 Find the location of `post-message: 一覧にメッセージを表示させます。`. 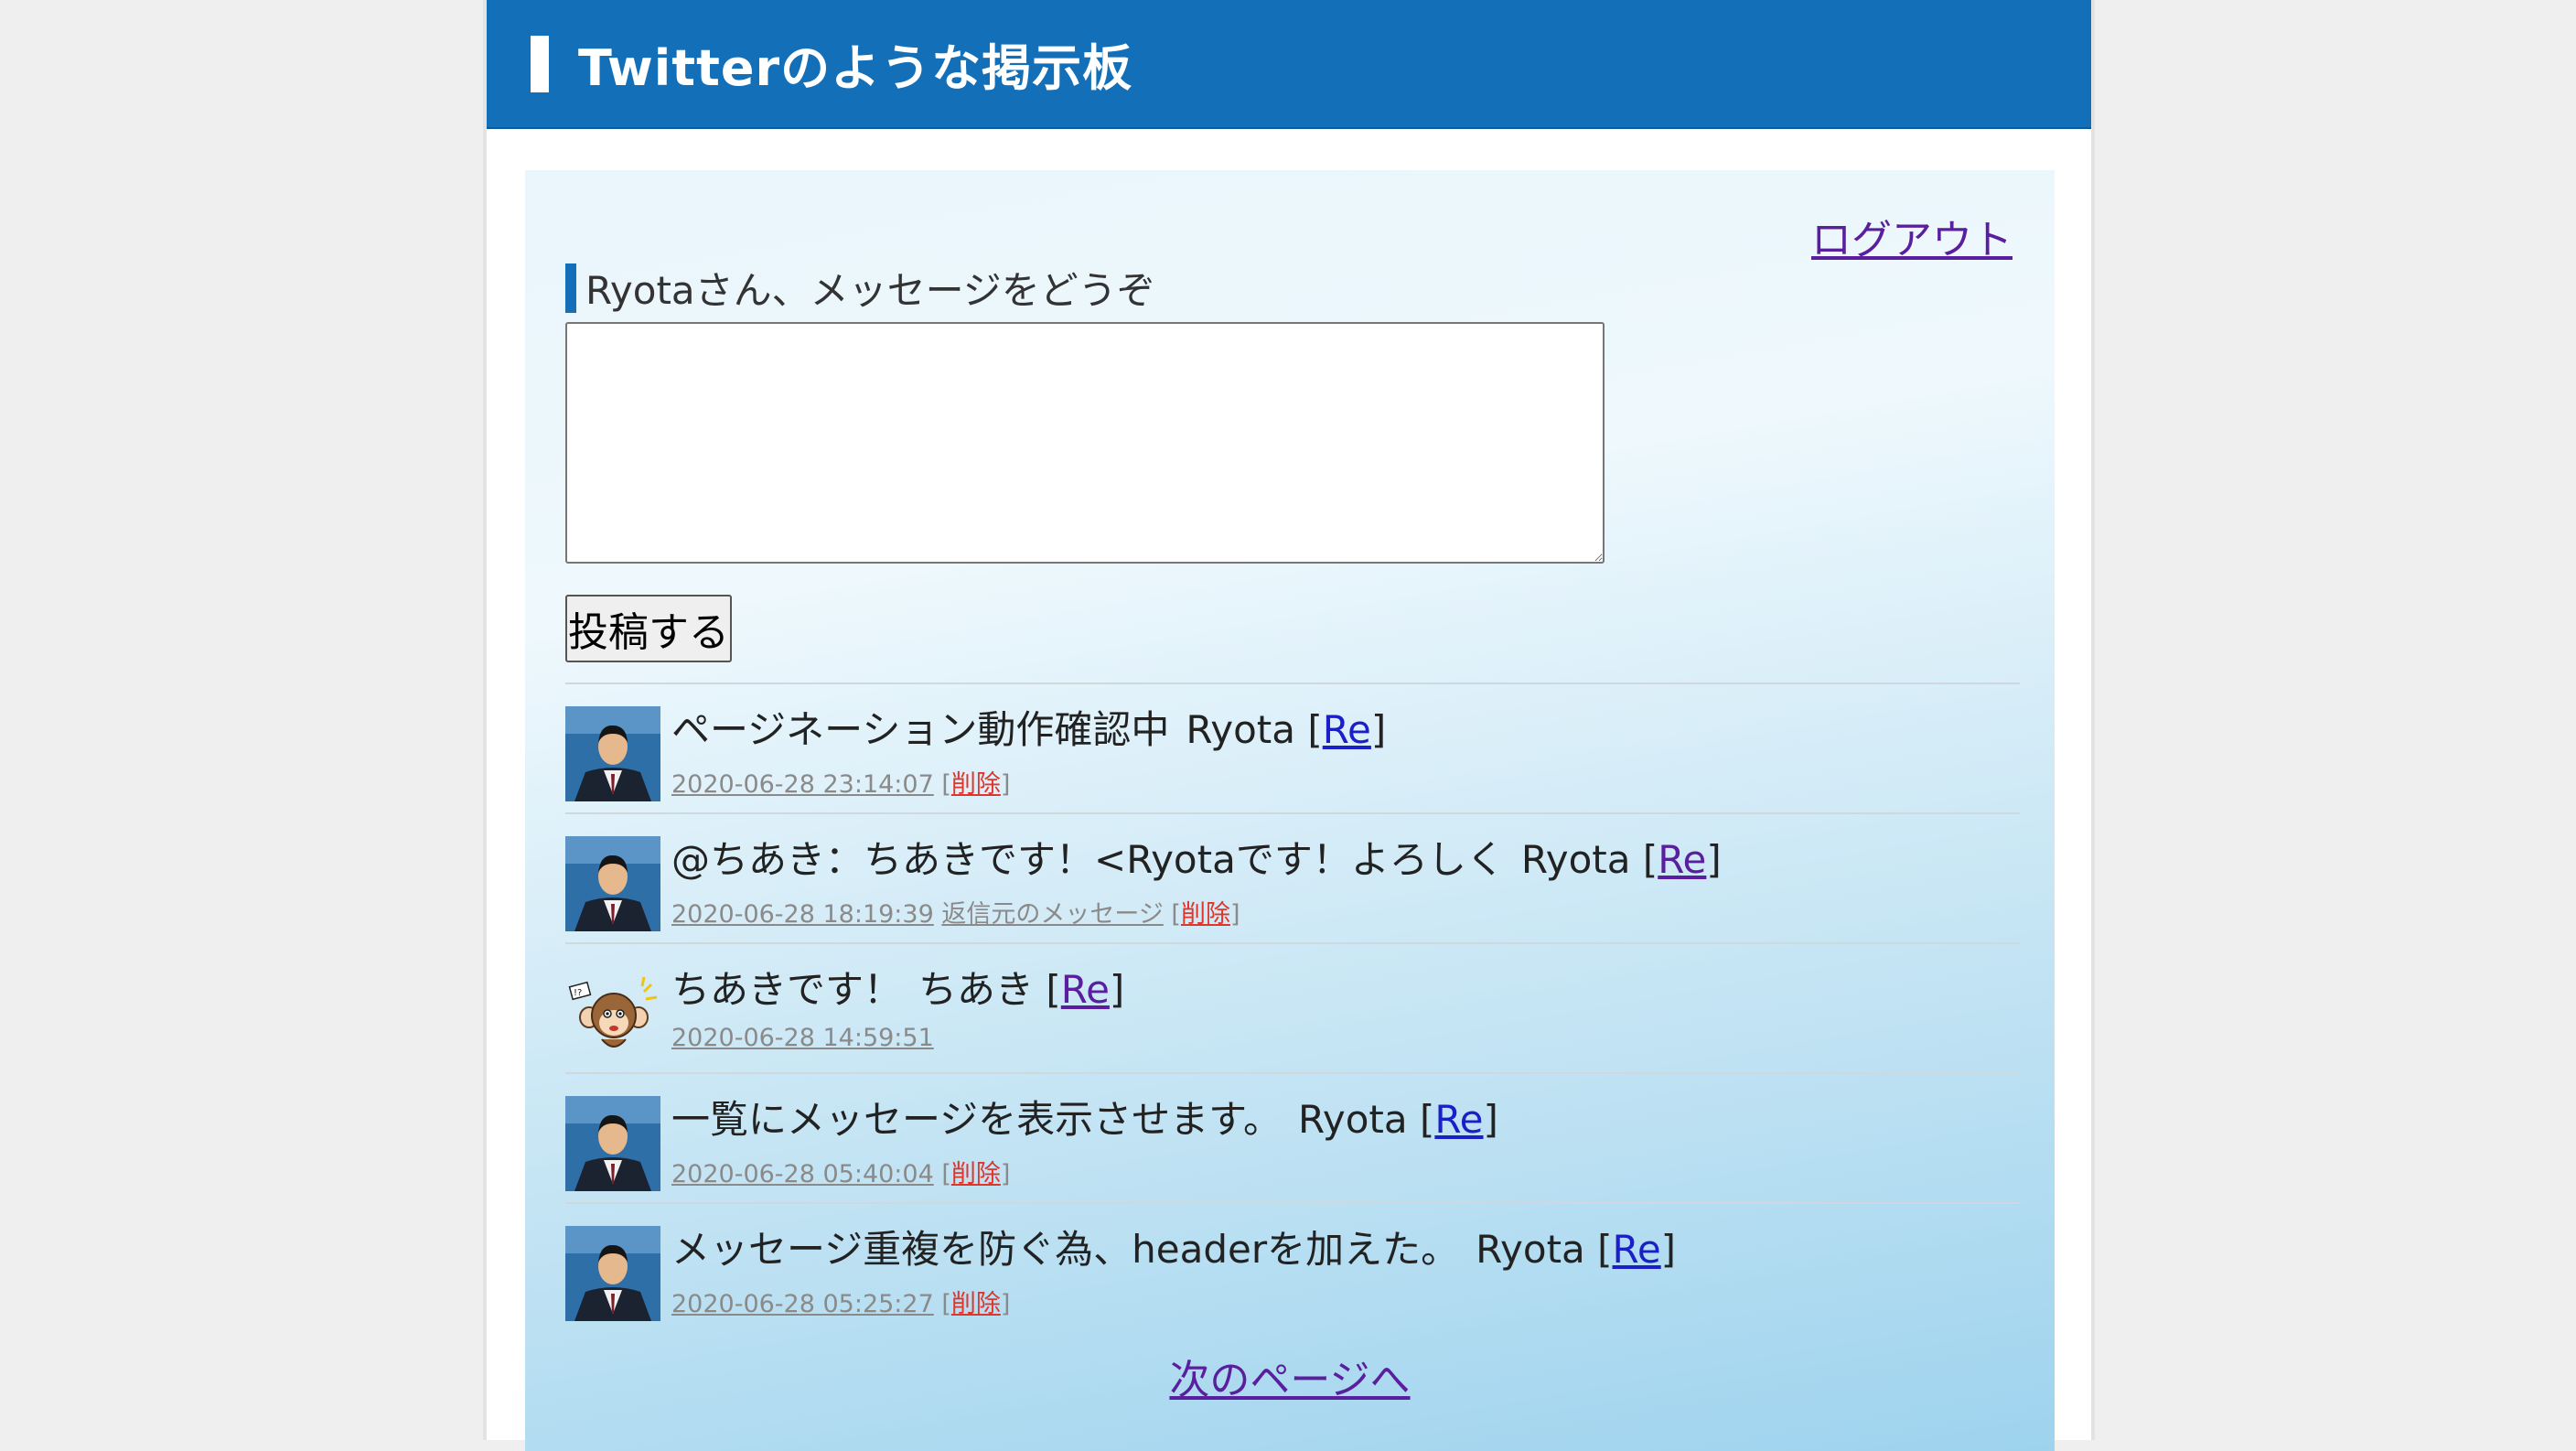

post-message: 一覧にメッセージを表示させます。 is located at coordinates (976, 1119).